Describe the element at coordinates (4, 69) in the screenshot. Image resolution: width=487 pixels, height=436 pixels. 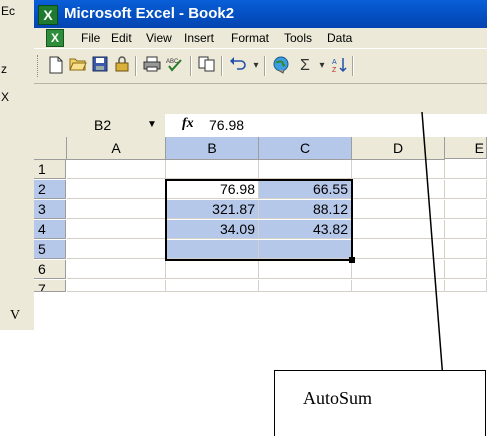
I see `background-text-fragment: z` at that location.